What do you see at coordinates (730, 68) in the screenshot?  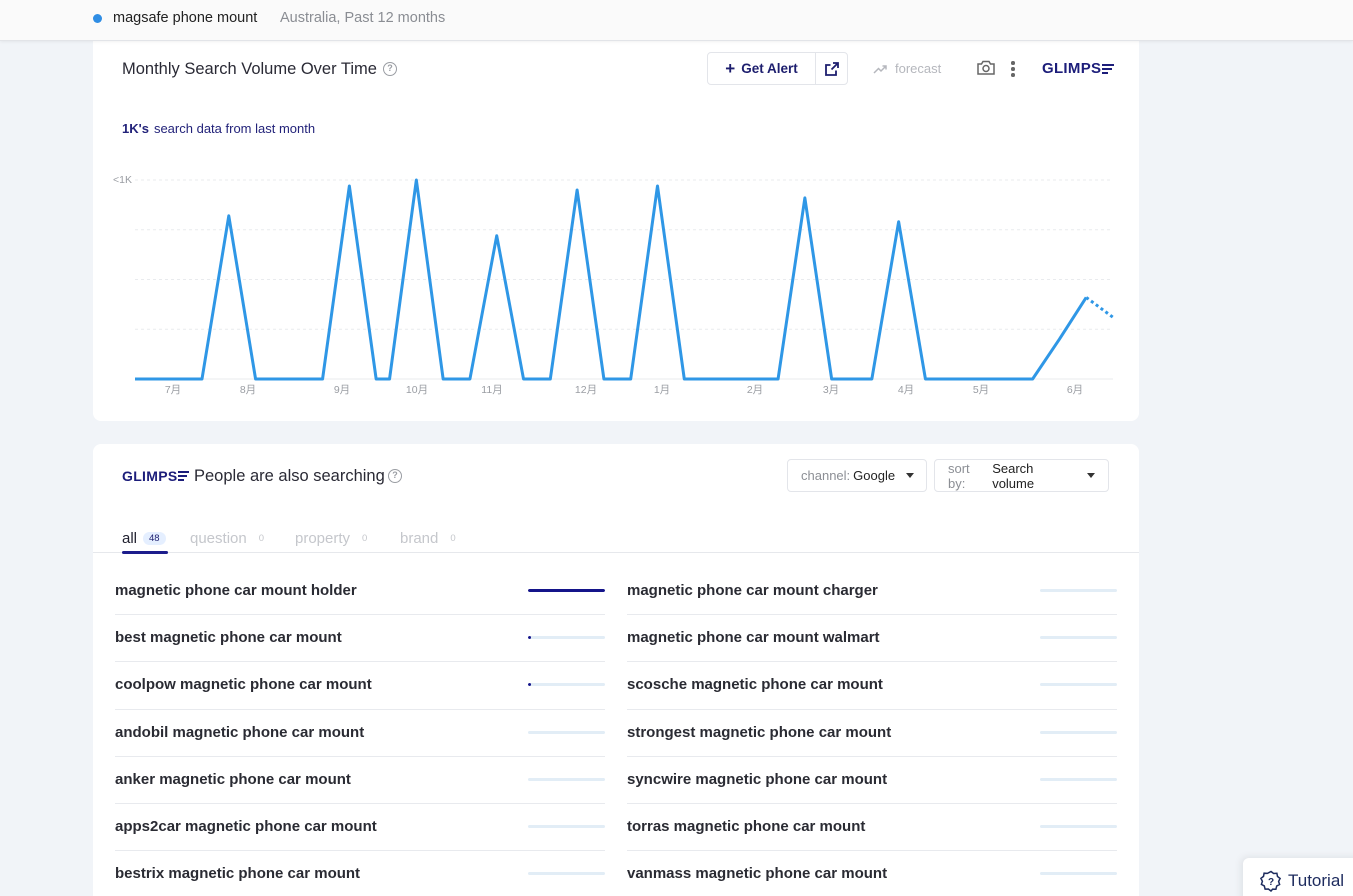 I see `plus-icon: +` at bounding box center [730, 68].